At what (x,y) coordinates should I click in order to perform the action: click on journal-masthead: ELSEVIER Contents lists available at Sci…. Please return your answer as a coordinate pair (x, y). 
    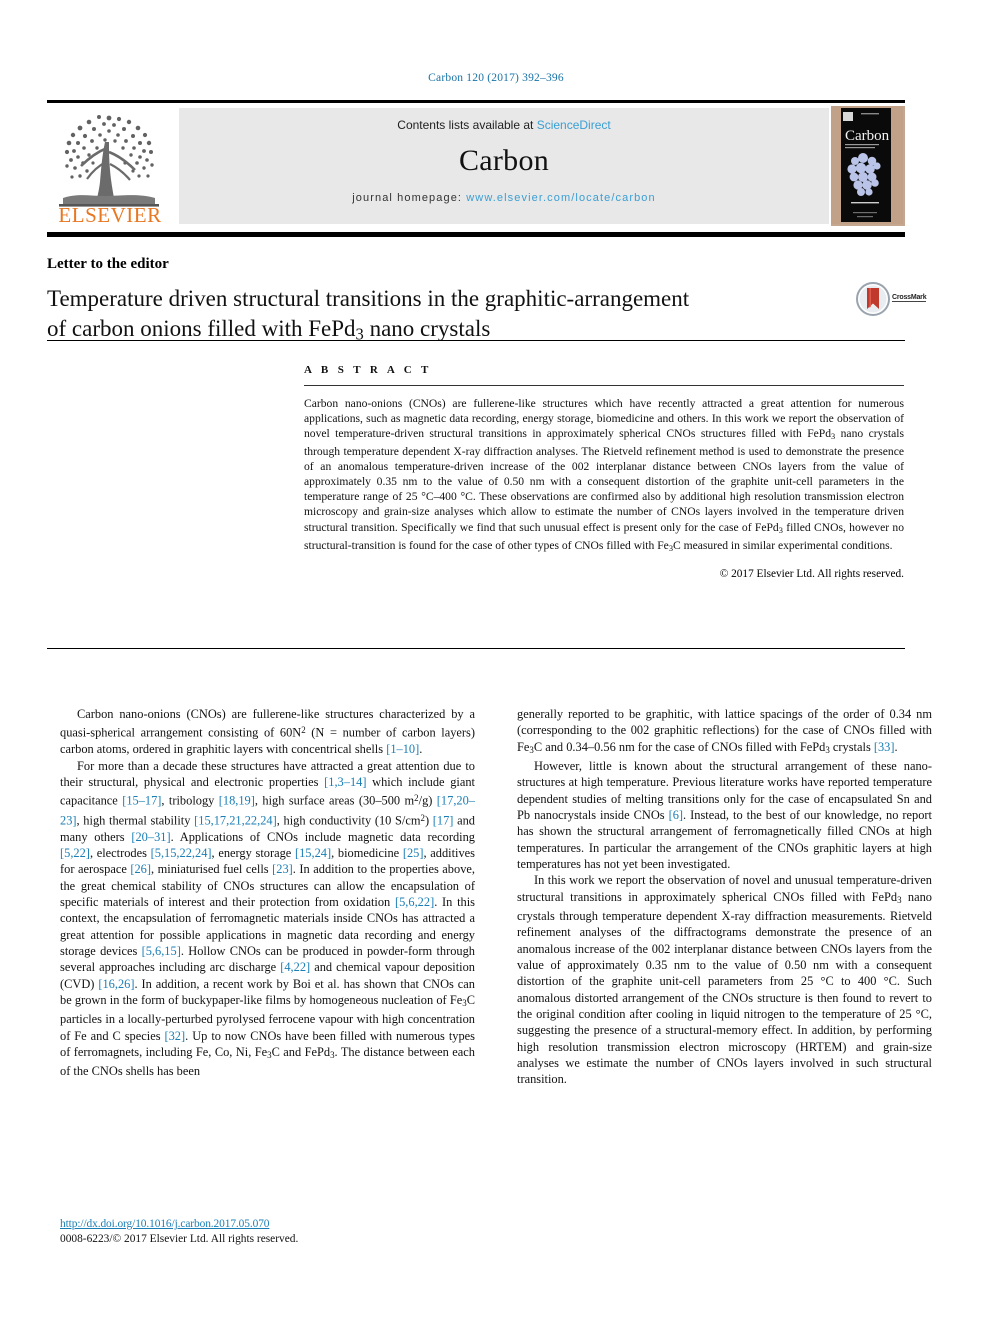
    Looking at the image, I should click on (476, 166).